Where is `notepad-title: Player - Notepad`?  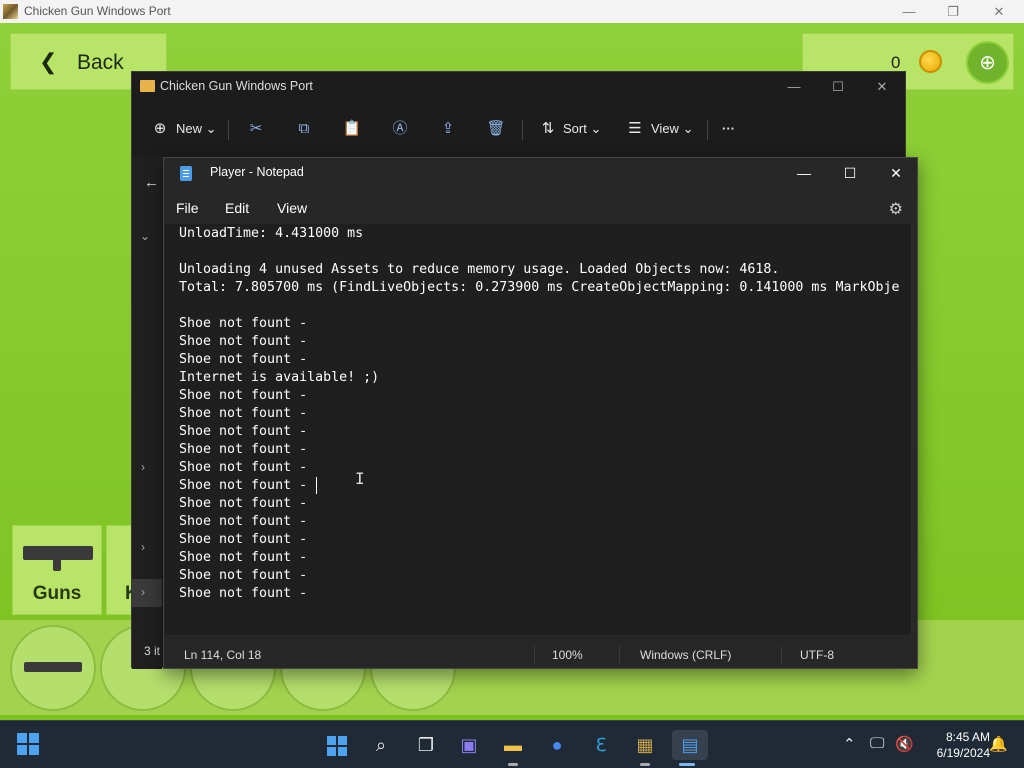
notepad-title: Player - Notepad is located at coordinates (257, 172).